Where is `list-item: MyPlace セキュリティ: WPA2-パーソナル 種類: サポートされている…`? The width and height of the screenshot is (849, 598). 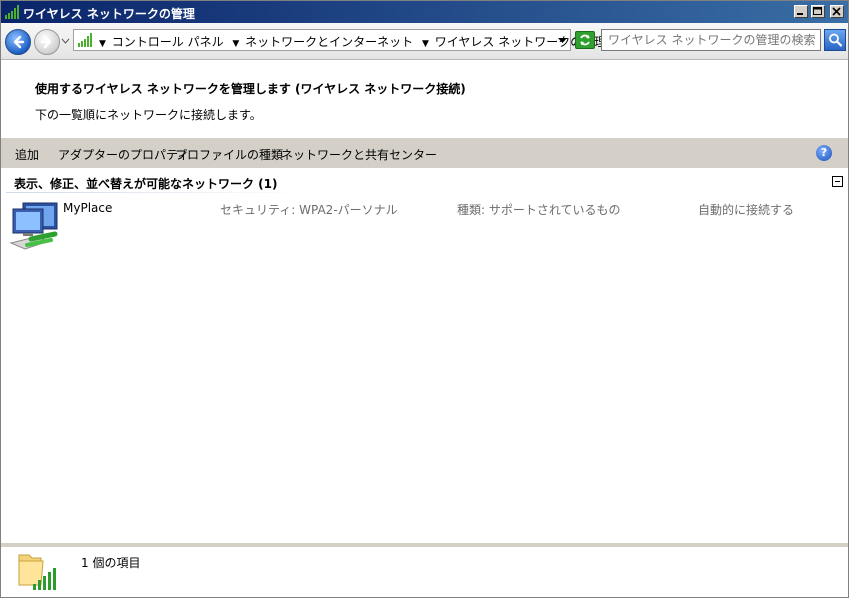
list-item: MyPlace セキュリティ: WPA2-パーソナル 種類: サポートされている… is located at coordinates (425, 225).